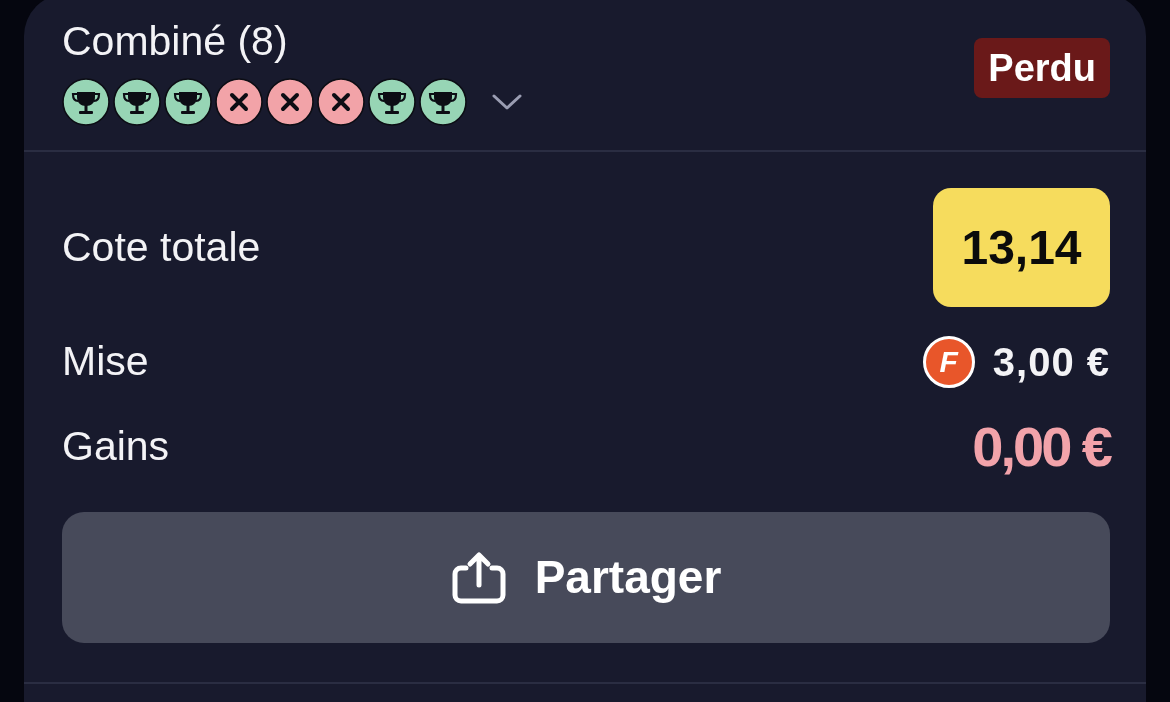 This screenshot has height=702, width=1170. What do you see at coordinates (948, 362) in the screenshot?
I see `coin-icon: F` at bounding box center [948, 362].